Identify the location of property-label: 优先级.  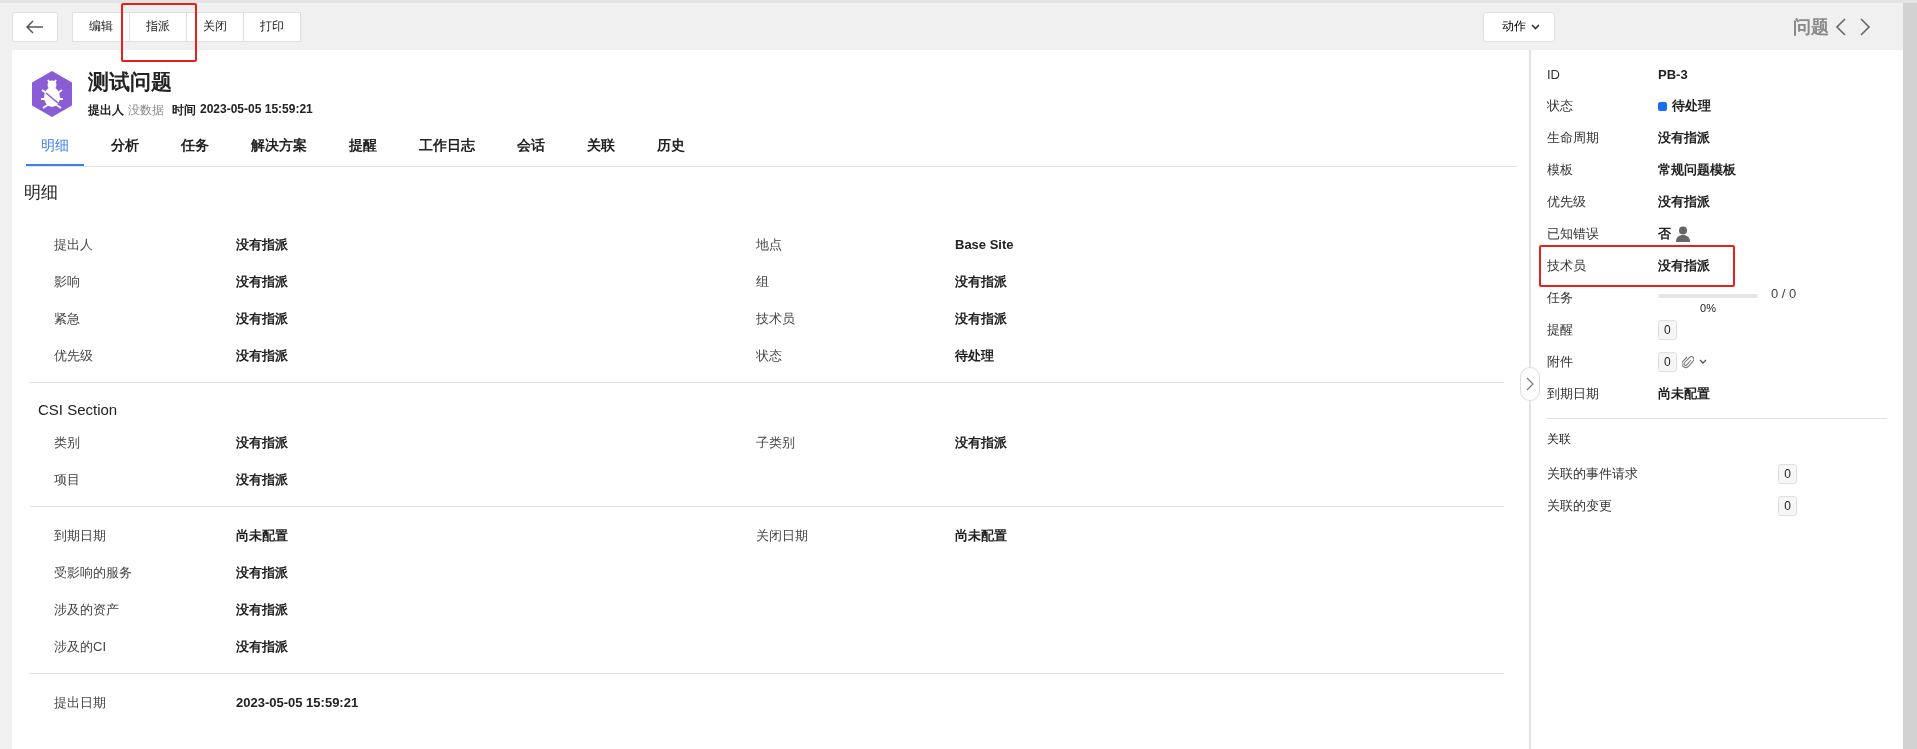
(1567, 202).